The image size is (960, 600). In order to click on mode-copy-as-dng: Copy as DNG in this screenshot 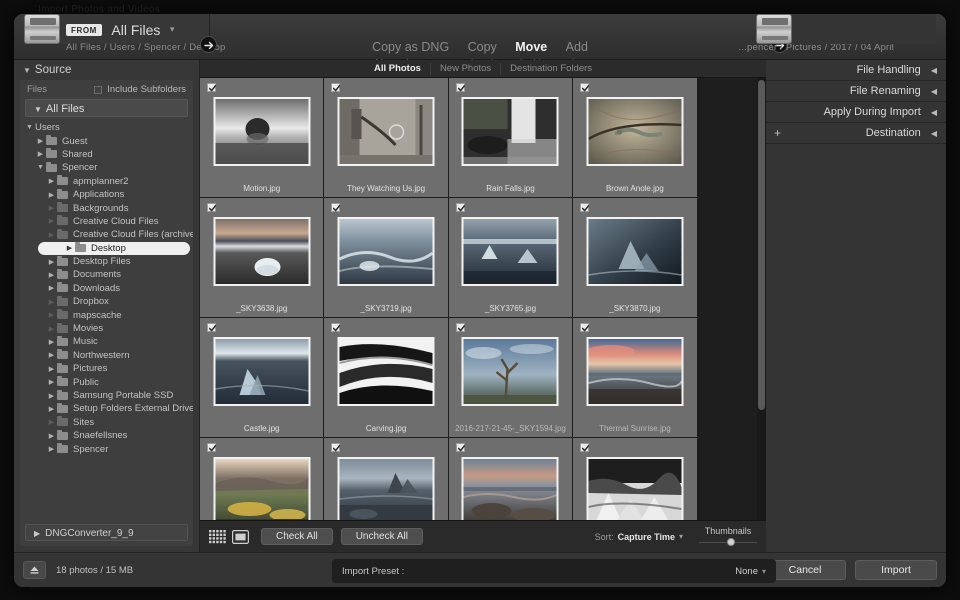, I will do `click(410, 47)`.